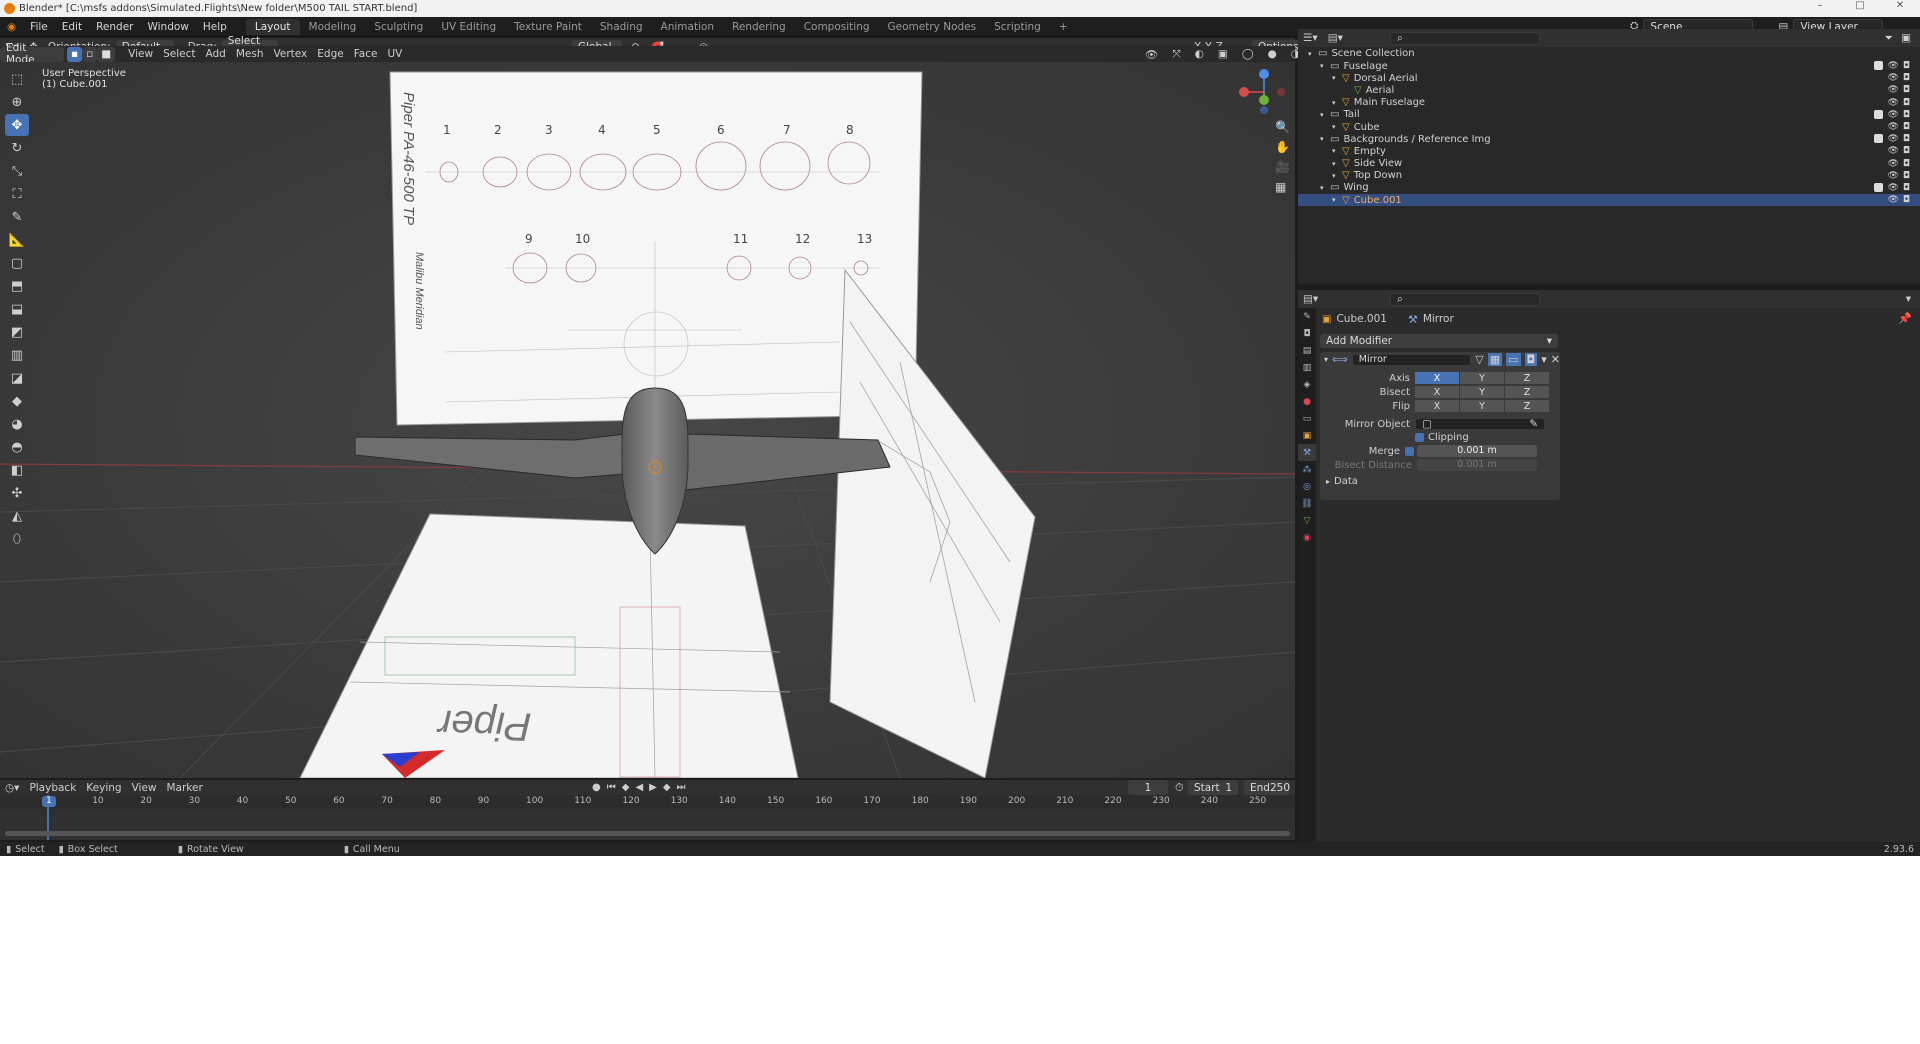 Image resolution: width=1920 pixels, height=1044 pixels. What do you see at coordinates (1307, 486) in the screenshot?
I see `physics-tab-icon: ◎` at bounding box center [1307, 486].